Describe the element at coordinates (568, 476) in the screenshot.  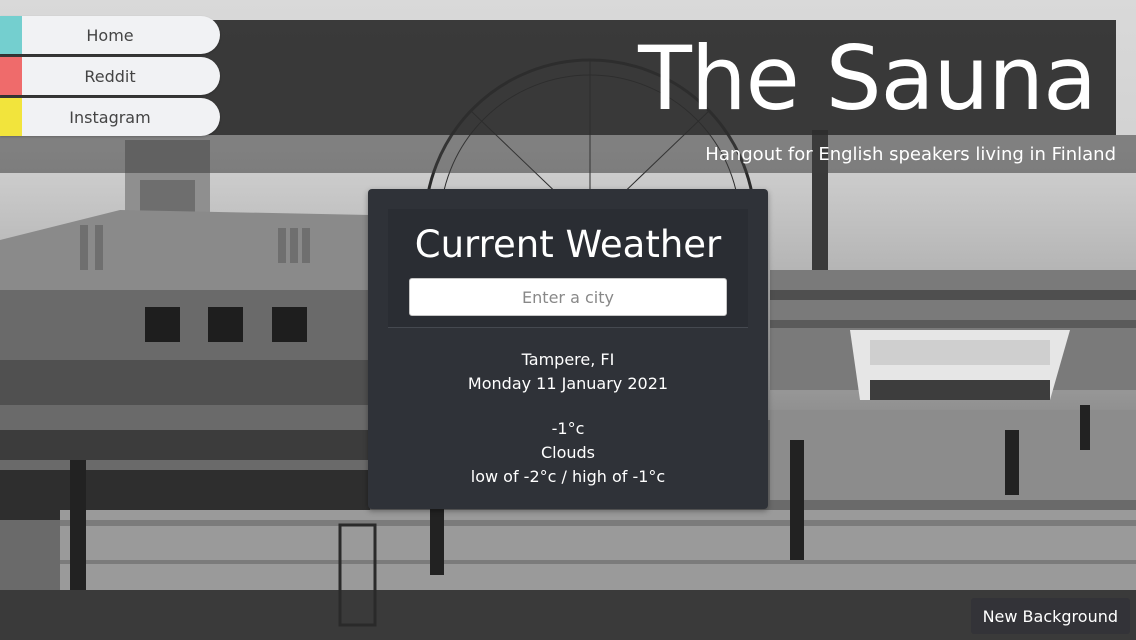
I see `weather-temp-range: low of -2°c / high of -1°c` at that location.